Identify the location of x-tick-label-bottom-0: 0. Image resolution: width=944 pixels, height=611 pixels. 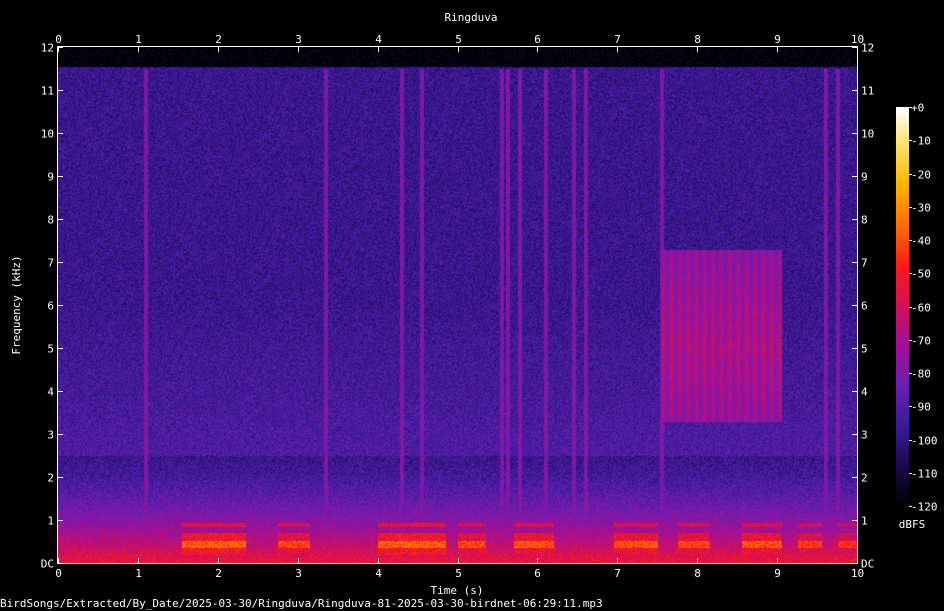
(58, 573).